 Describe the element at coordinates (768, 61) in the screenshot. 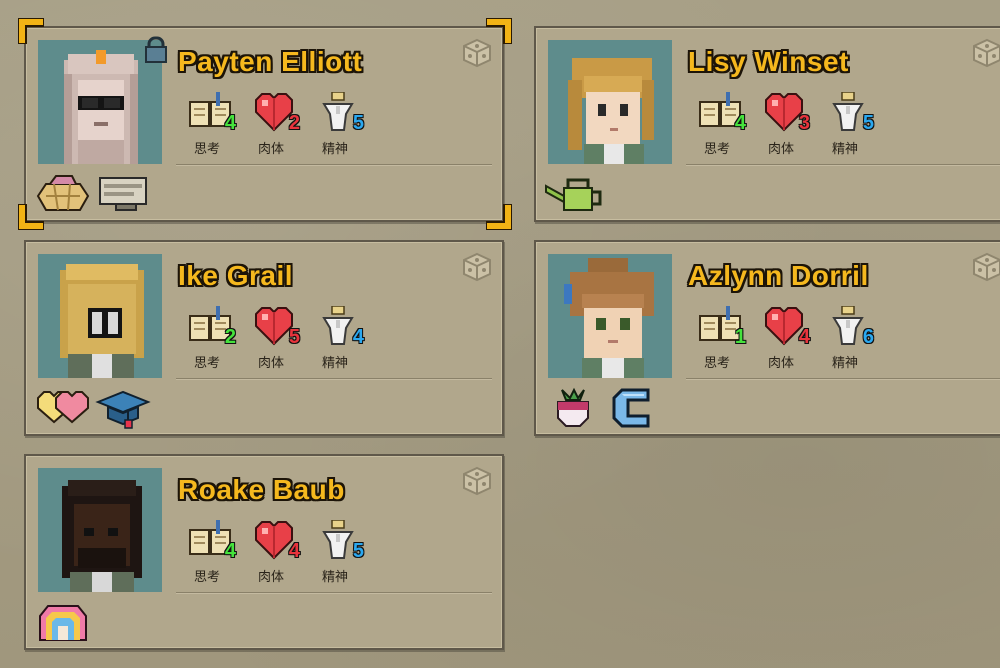

I see `character-name: Lisy Winset` at that location.